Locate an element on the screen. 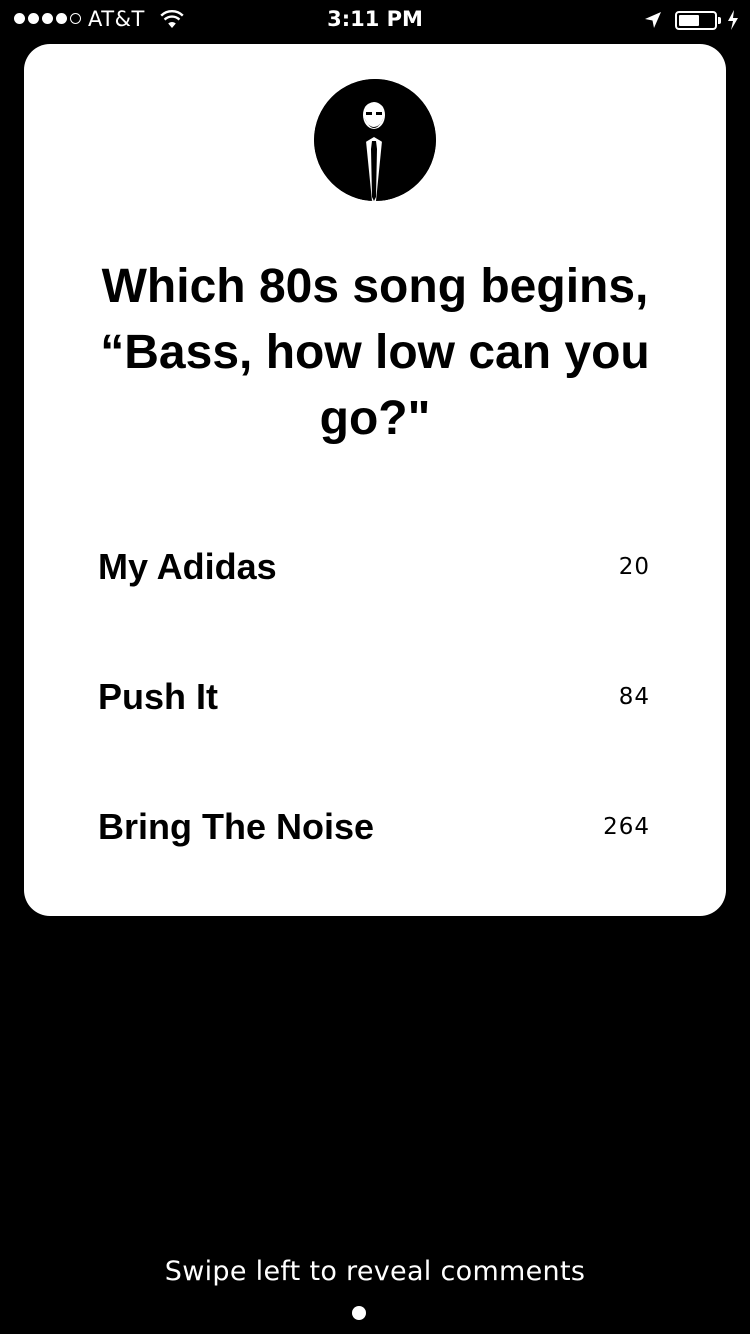 The width and height of the screenshot is (750, 1334). status-bar: AT&T 3:11 PM is located at coordinates (375, 20).